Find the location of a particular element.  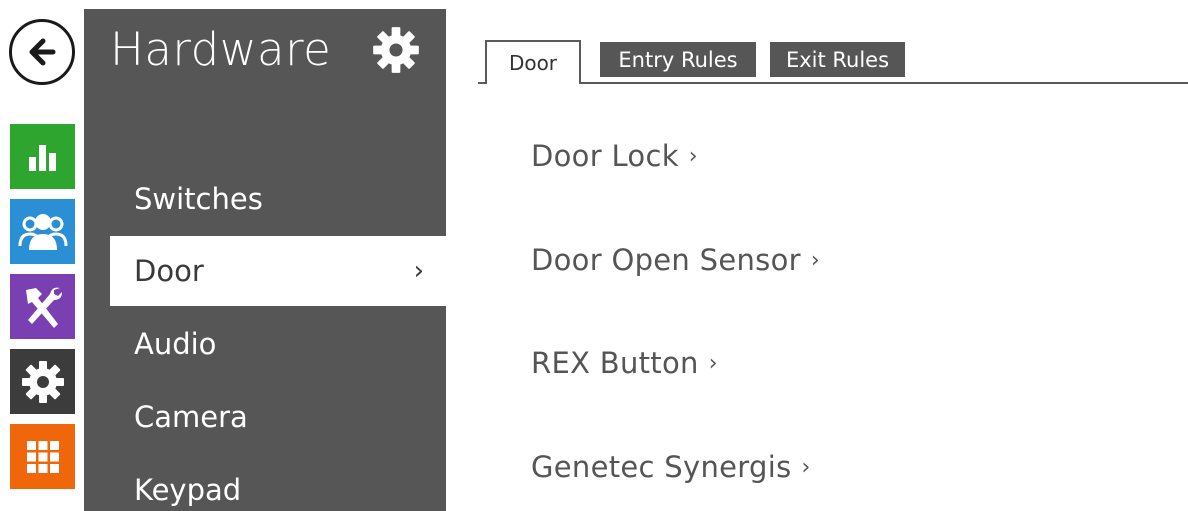

door-open-sensor-link: Door Open Sensor › is located at coordinates (675, 260).